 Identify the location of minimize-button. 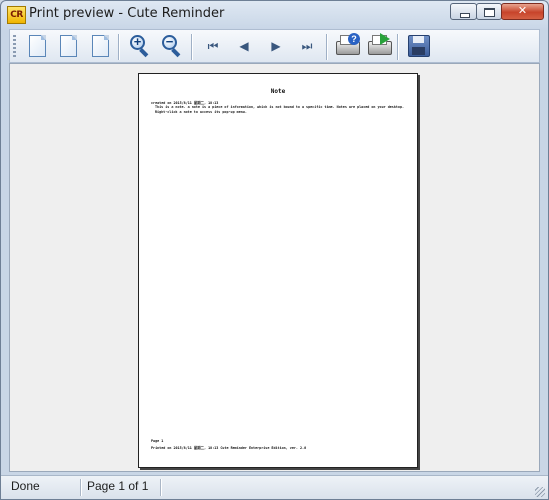
(463, 11).